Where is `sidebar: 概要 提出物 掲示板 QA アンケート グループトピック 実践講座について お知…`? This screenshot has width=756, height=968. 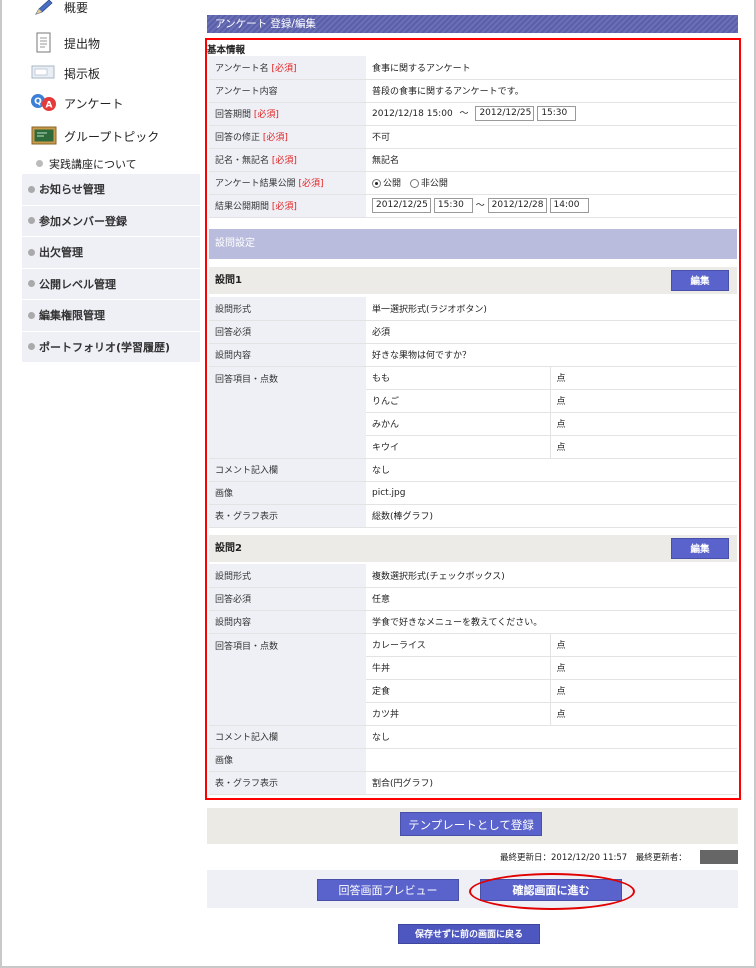
sidebar: 概要 提出物 掲示板 QA アンケート グループトピック 実践講座について お知… is located at coordinates (111, 181).